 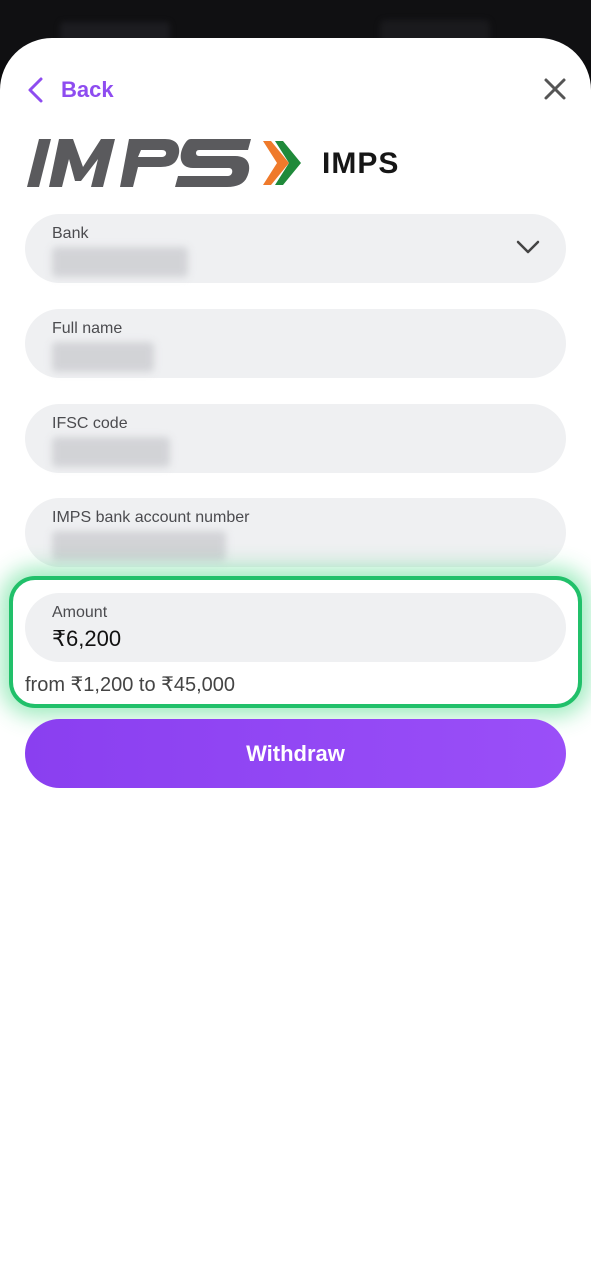 I want to click on account-number-label: IMPS bank account number, so click(x=151, y=517).